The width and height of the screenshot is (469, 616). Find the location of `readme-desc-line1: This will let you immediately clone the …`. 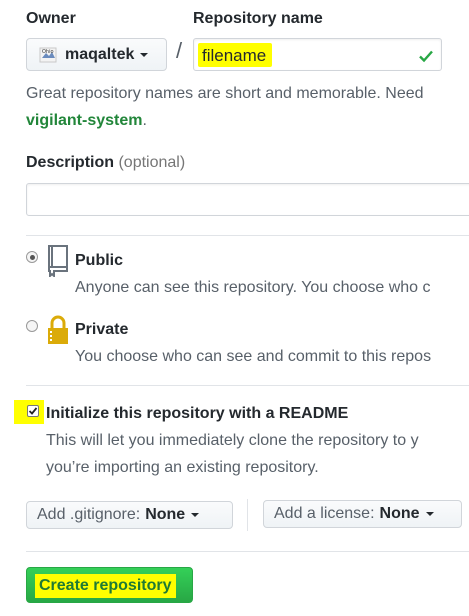

readme-desc-line1: This will let you immediately clone the … is located at coordinates (232, 440).